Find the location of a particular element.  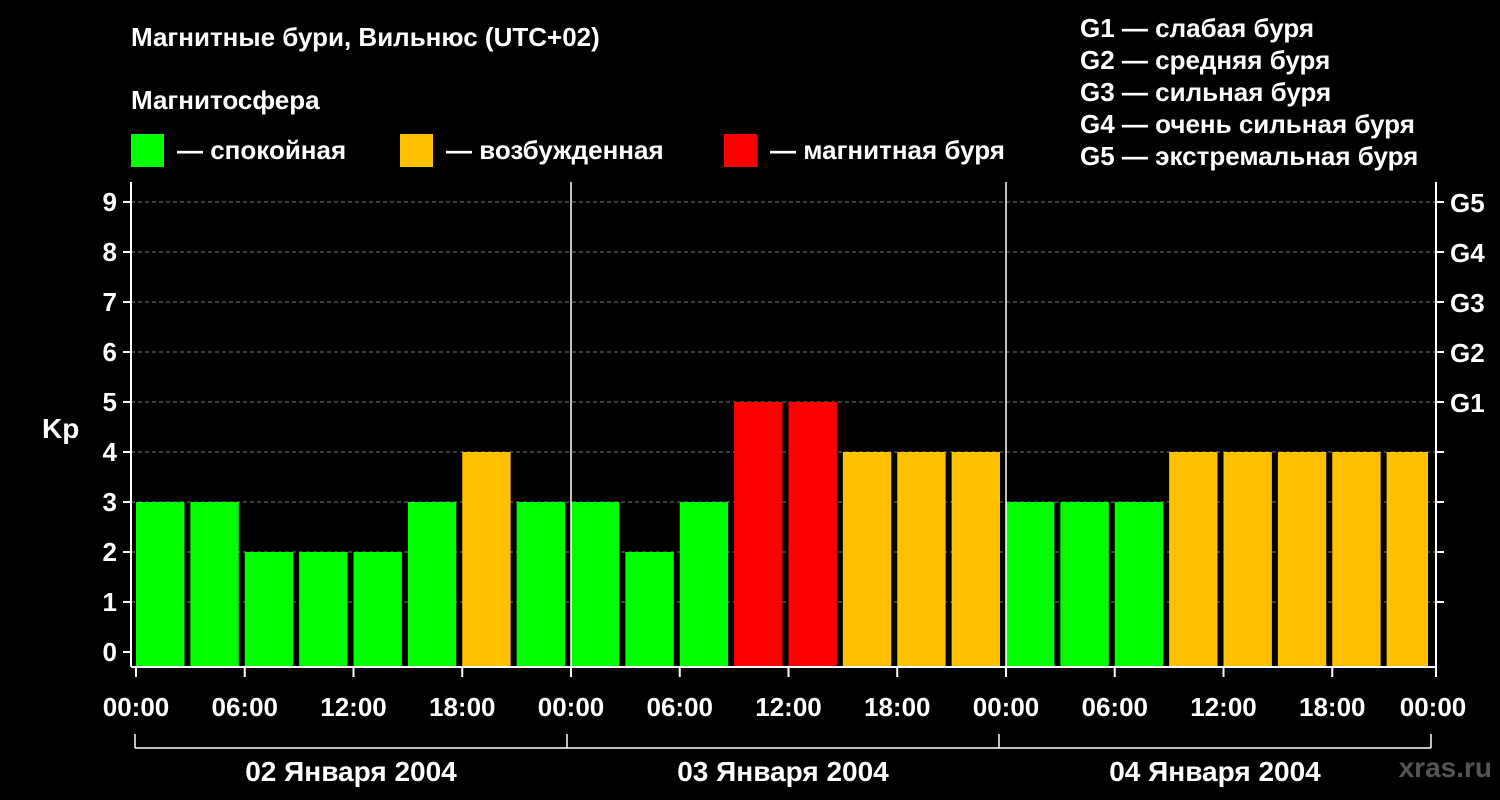

g-scale-label: G3 is located at coordinates (1467, 303).